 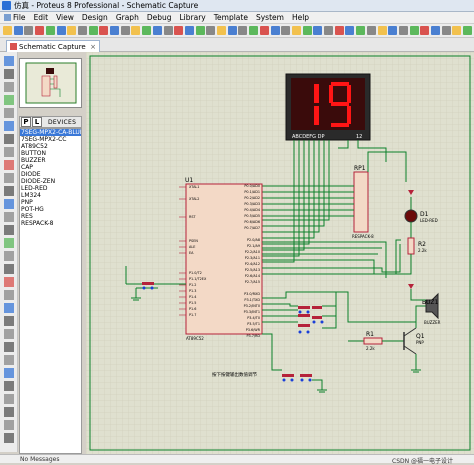 What do you see at coordinates (53, 46) in the screenshot?
I see `tab-schematic-capture: Schematic Capture ×` at bounding box center [53, 46].